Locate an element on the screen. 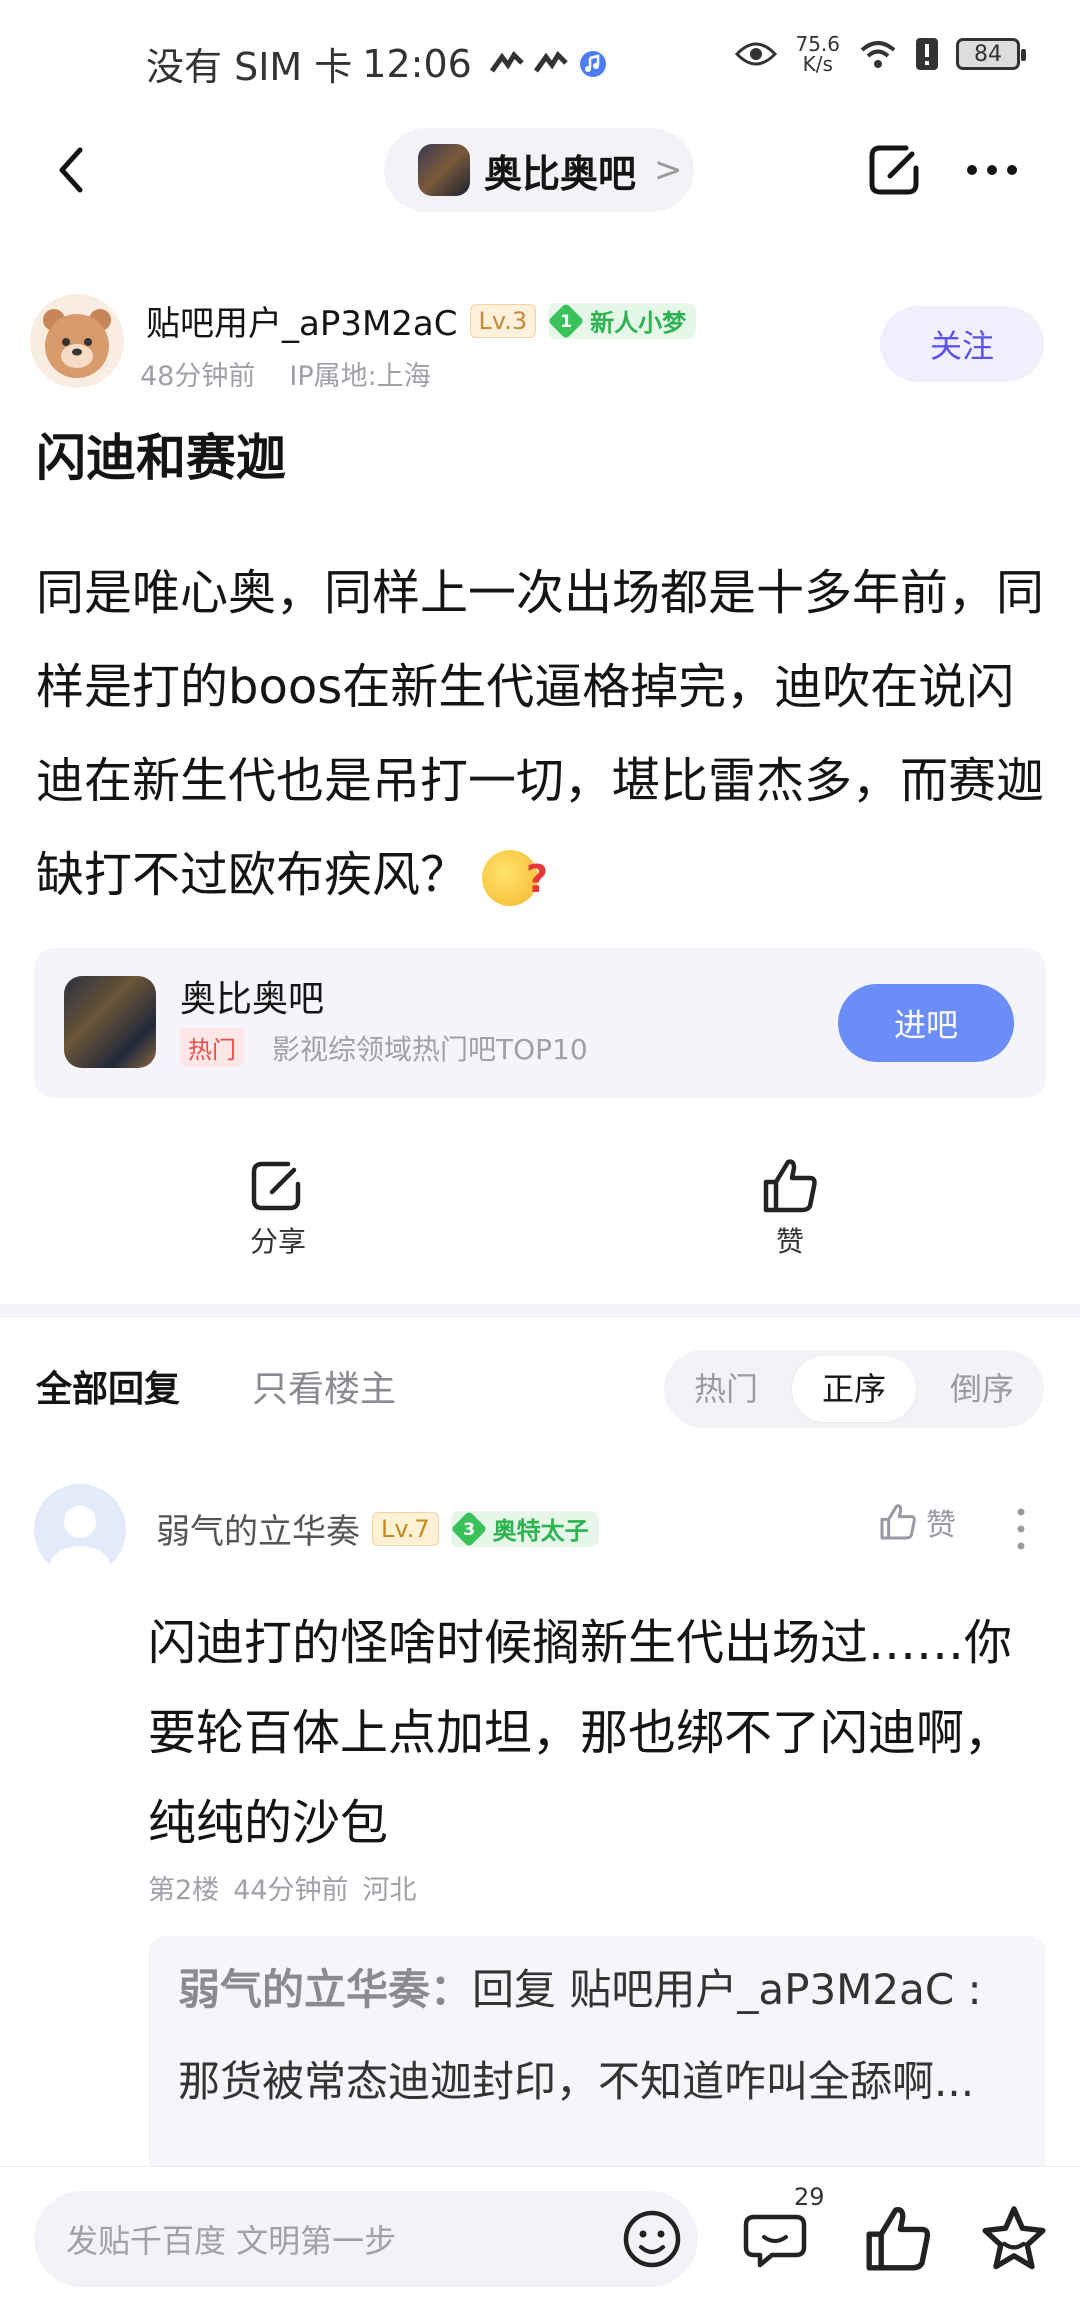 This screenshot has height=2310, width=1080. sub-reply-author: 弱气的立华奏 is located at coordinates (304, 1989).